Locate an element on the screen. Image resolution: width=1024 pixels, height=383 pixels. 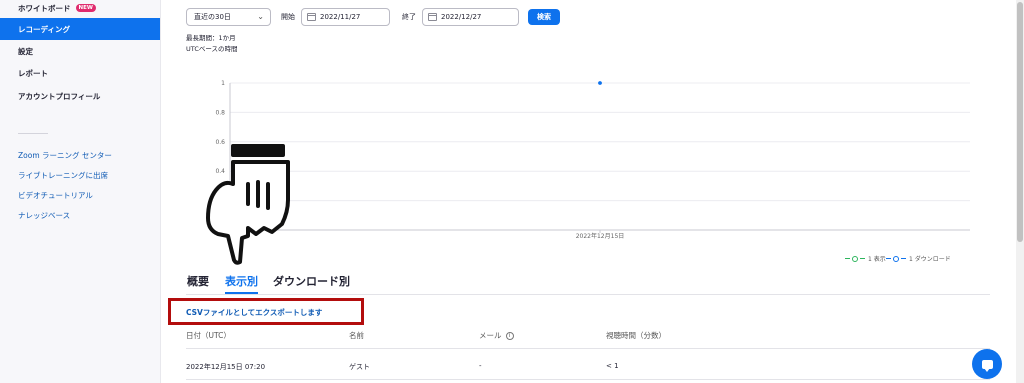
column-header-email: メール i is located at coordinates (496, 335).